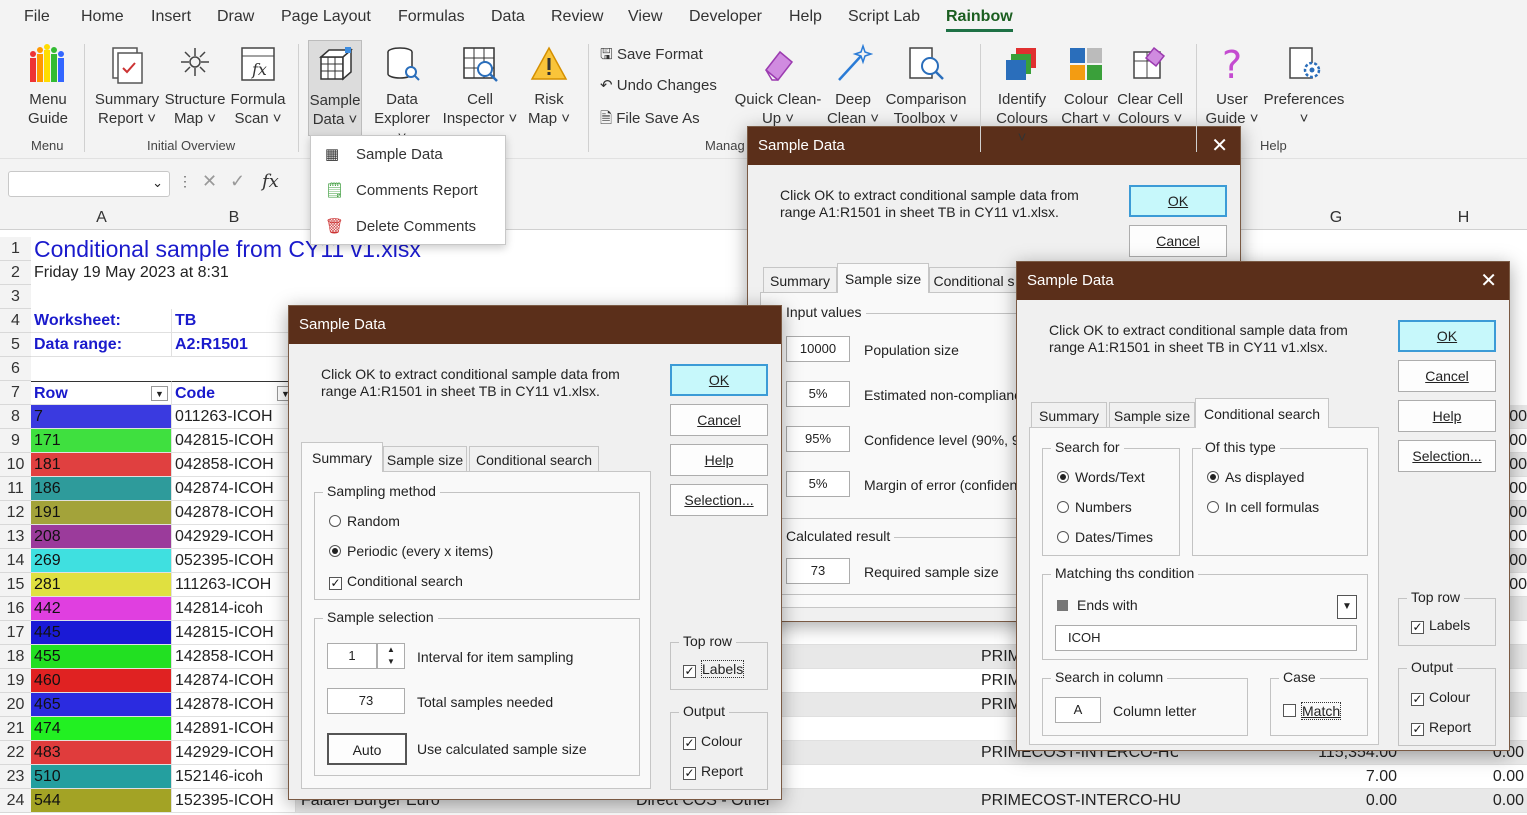 The image size is (1527, 815). Describe the element at coordinates (234, 441) in the screenshot. I see `code-cell: 042815-ICOH` at that location.